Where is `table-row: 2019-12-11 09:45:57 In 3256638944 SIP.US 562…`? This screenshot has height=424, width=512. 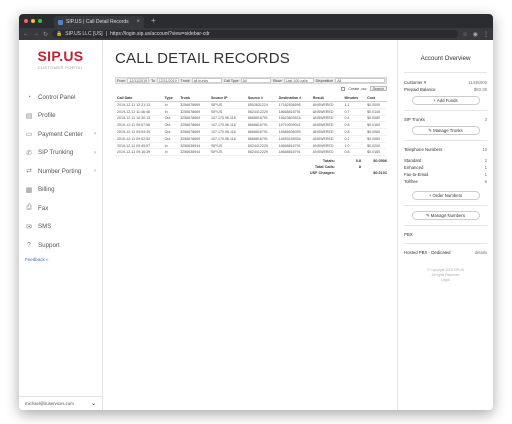 table-row: 2019-12-11 09:45:57 In 3256638944 SIP.US 562… is located at coordinates (251, 146).